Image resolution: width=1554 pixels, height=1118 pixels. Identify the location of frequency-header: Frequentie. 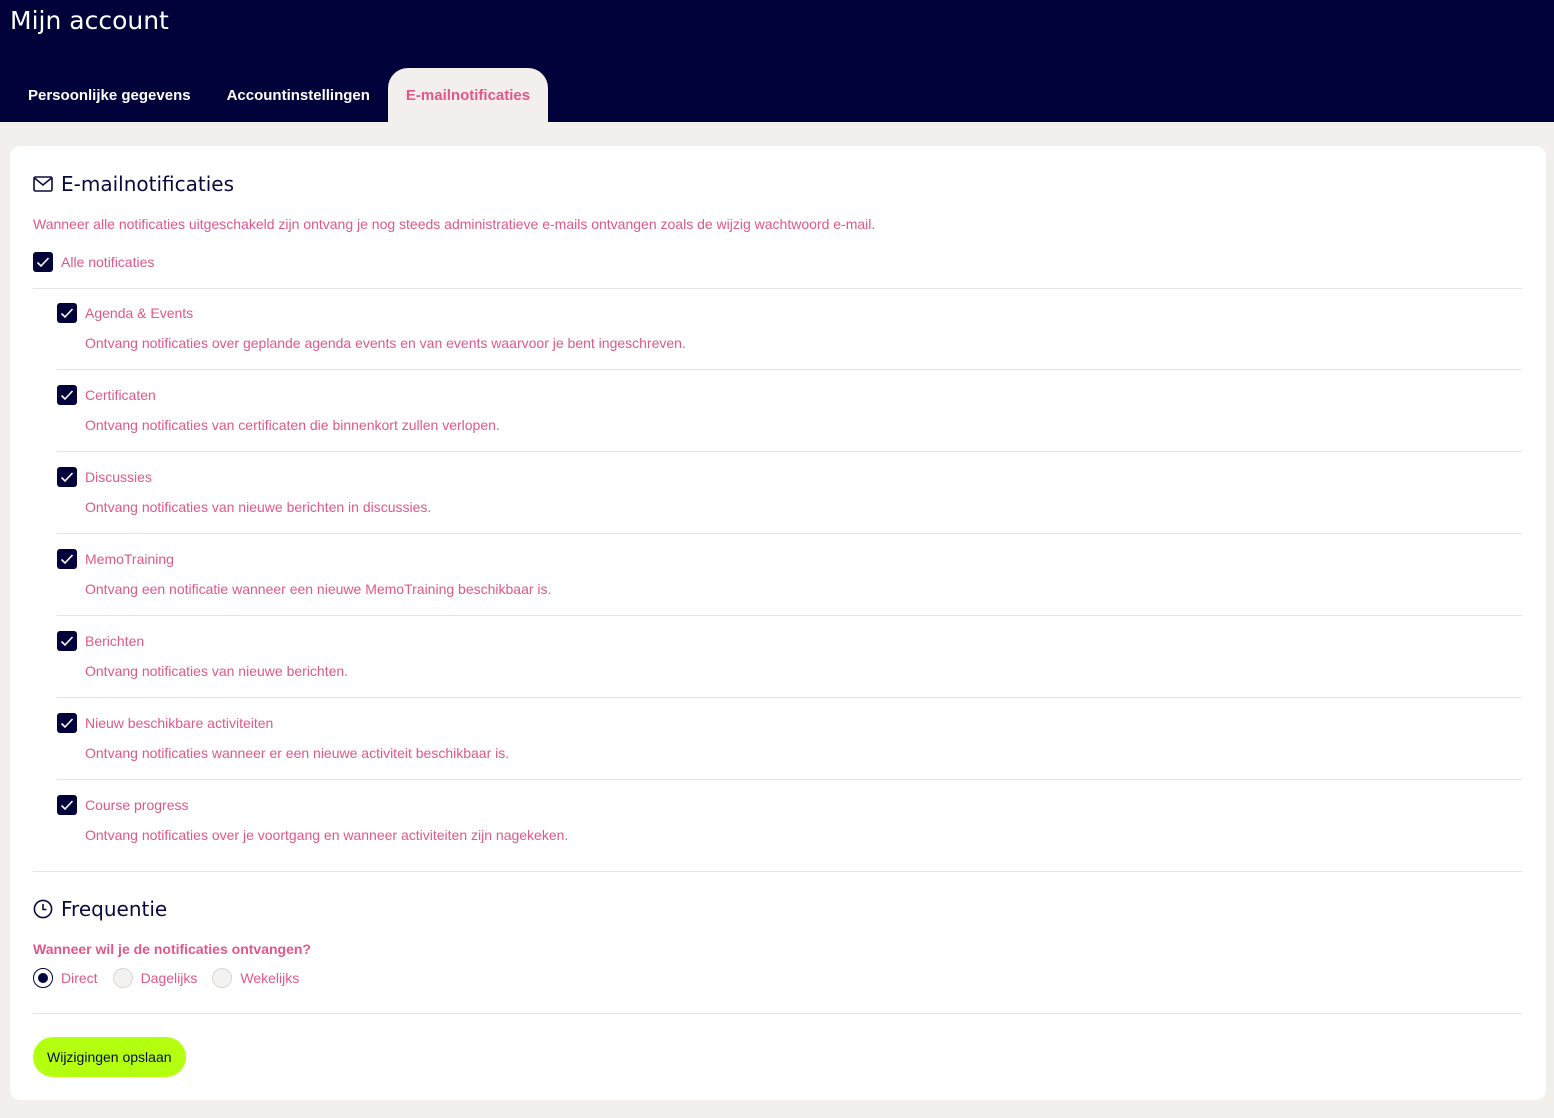
(100, 909).